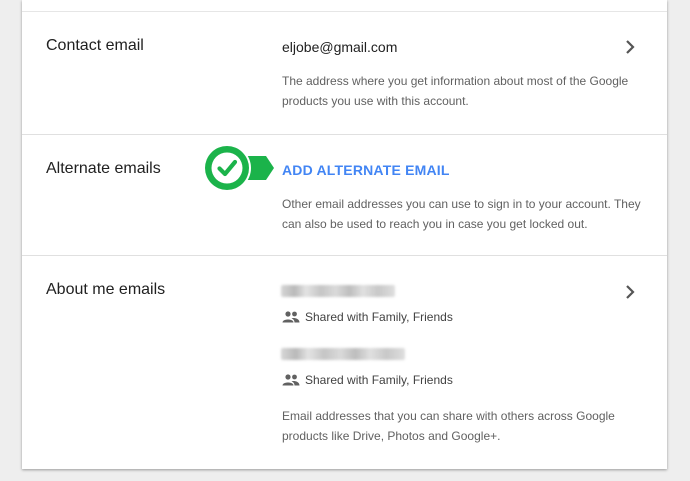  I want to click on alternate-emails-label: Alternate emails, so click(103, 168).